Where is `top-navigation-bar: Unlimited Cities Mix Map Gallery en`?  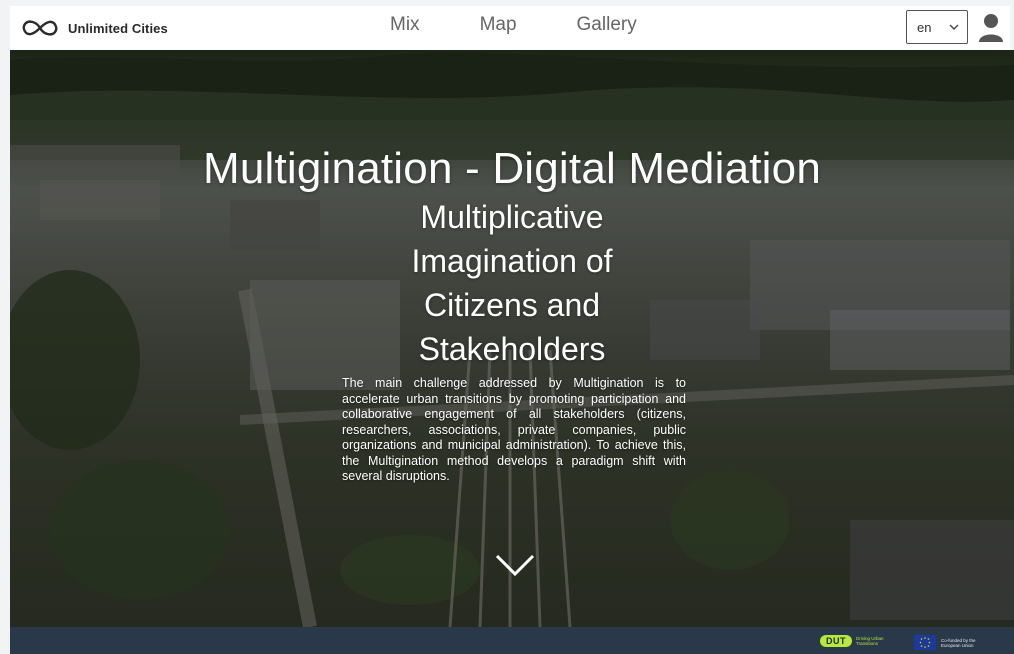
top-navigation-bar: Unlimited Cities Mix Map Gallery en is located at coordinates (510, 28).